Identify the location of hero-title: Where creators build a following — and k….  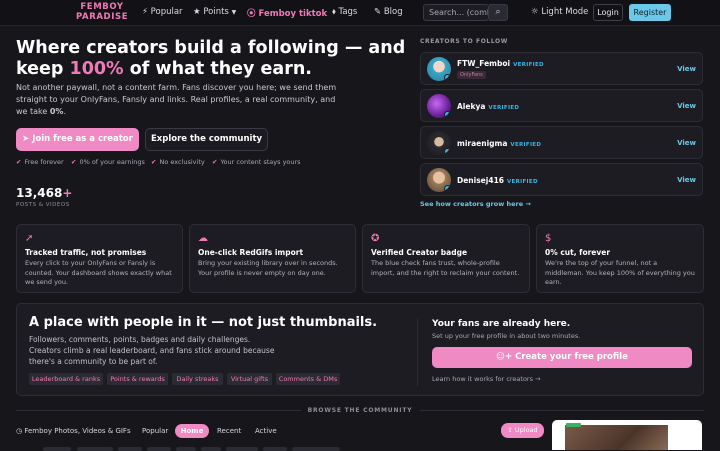
(211, 59).